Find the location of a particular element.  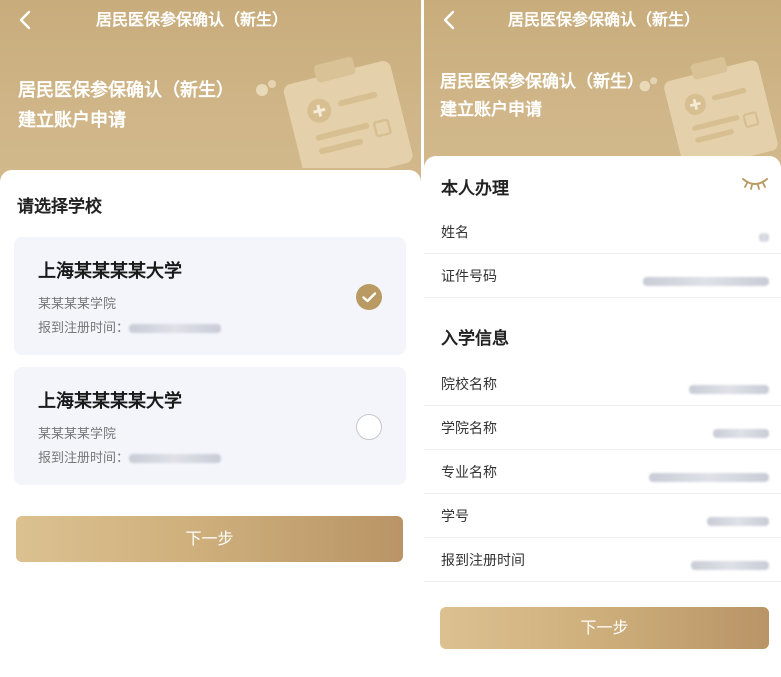

personal-section-title: 本人办理 is located at coordinates (475, 189).